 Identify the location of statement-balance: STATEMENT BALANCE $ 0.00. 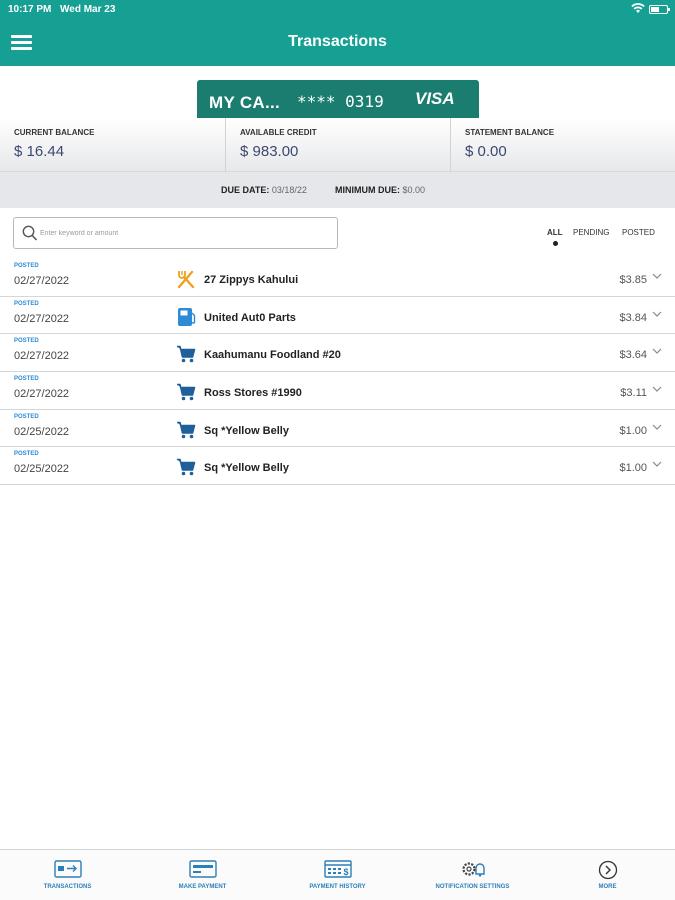
(562, 145).